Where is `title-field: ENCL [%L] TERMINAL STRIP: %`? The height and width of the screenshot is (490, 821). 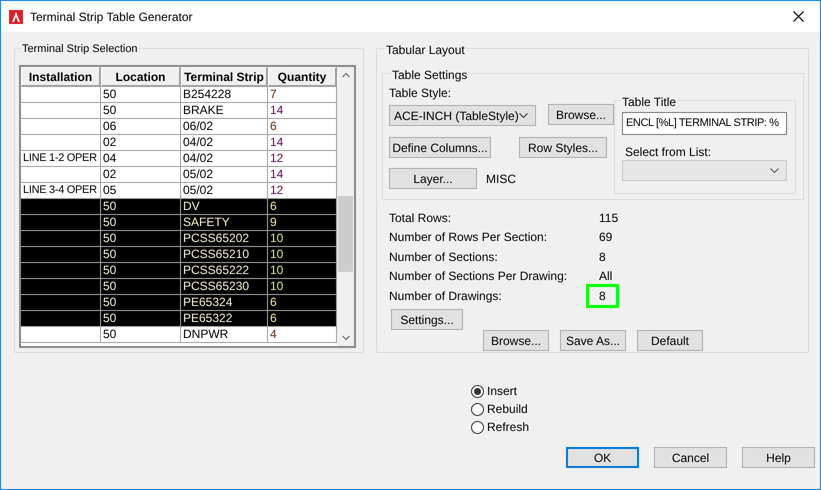
title-field: ENCL [%L] TERMINAL STRIP: % is located at coordinates (704, 123).